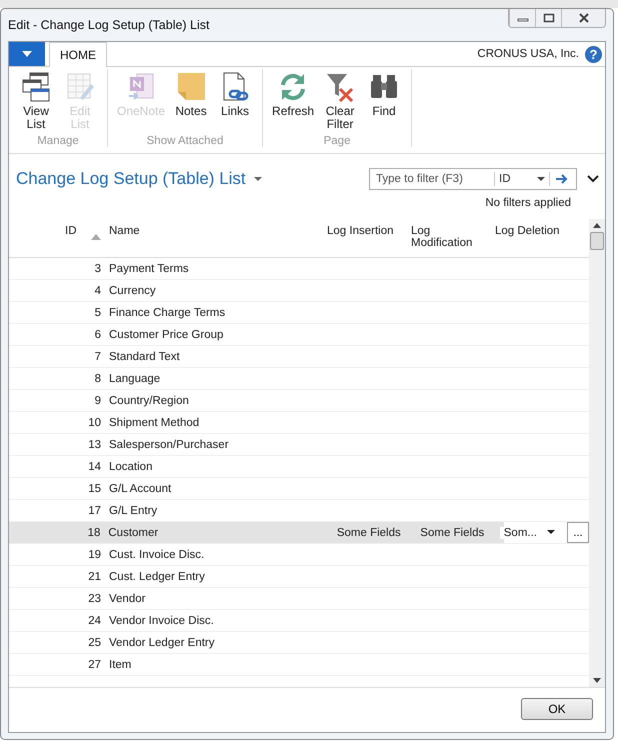 This screenshot has width=618, height=742. What do you see at coordinates (154, 422) in the screenshot?
I see `table-cell-text: Shipment Method` at bounding box center [154, 422].